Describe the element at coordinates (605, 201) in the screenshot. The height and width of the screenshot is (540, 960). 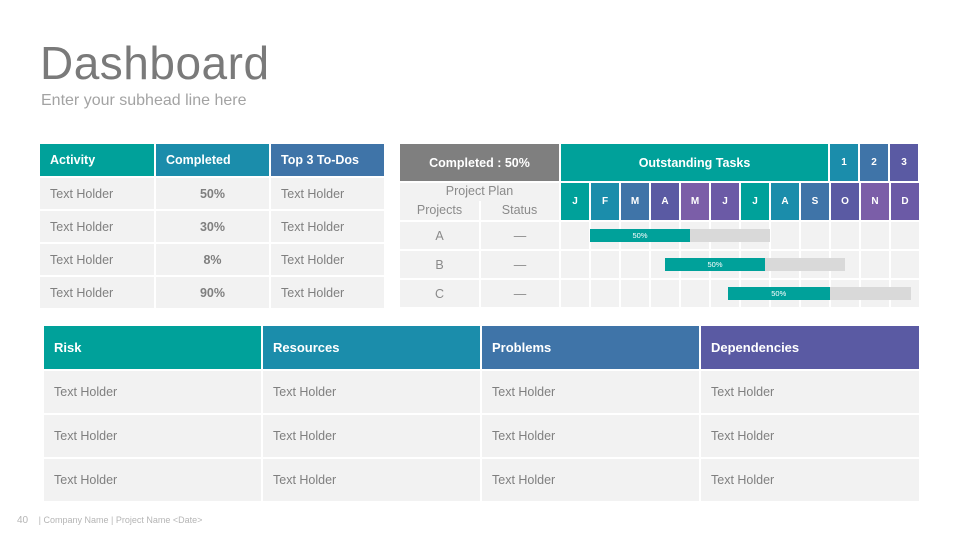
I see `month-header: F` at that location.